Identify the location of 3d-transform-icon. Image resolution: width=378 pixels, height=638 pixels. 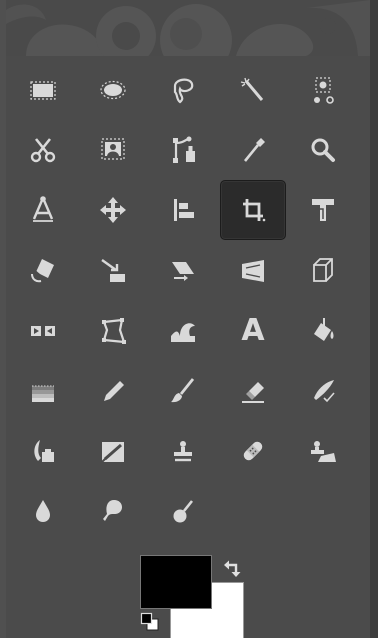
(323, 271).